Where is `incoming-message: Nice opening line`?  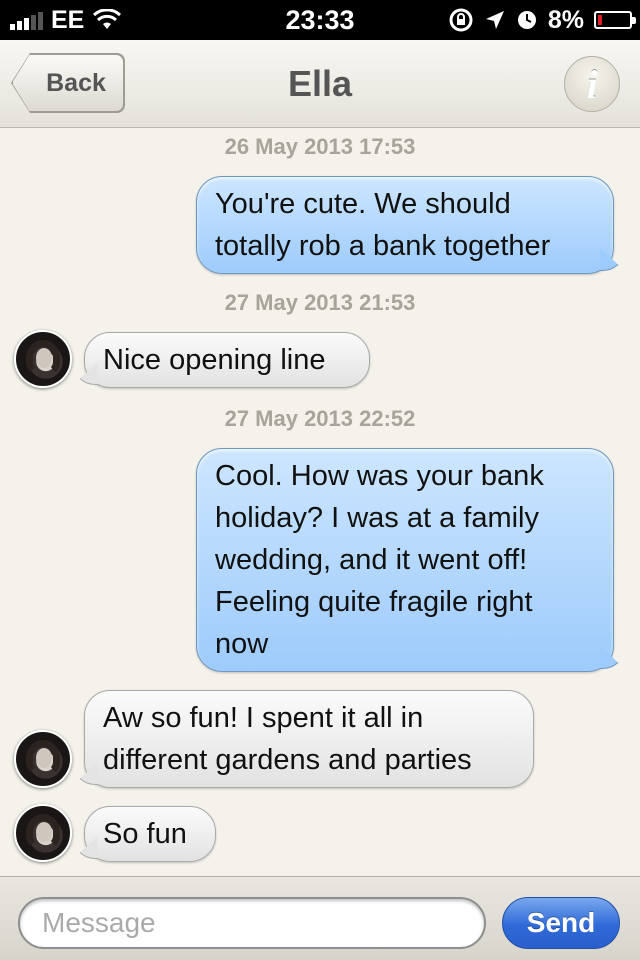 incoming-message: Nice opening line is located at coordinates (227, 360).